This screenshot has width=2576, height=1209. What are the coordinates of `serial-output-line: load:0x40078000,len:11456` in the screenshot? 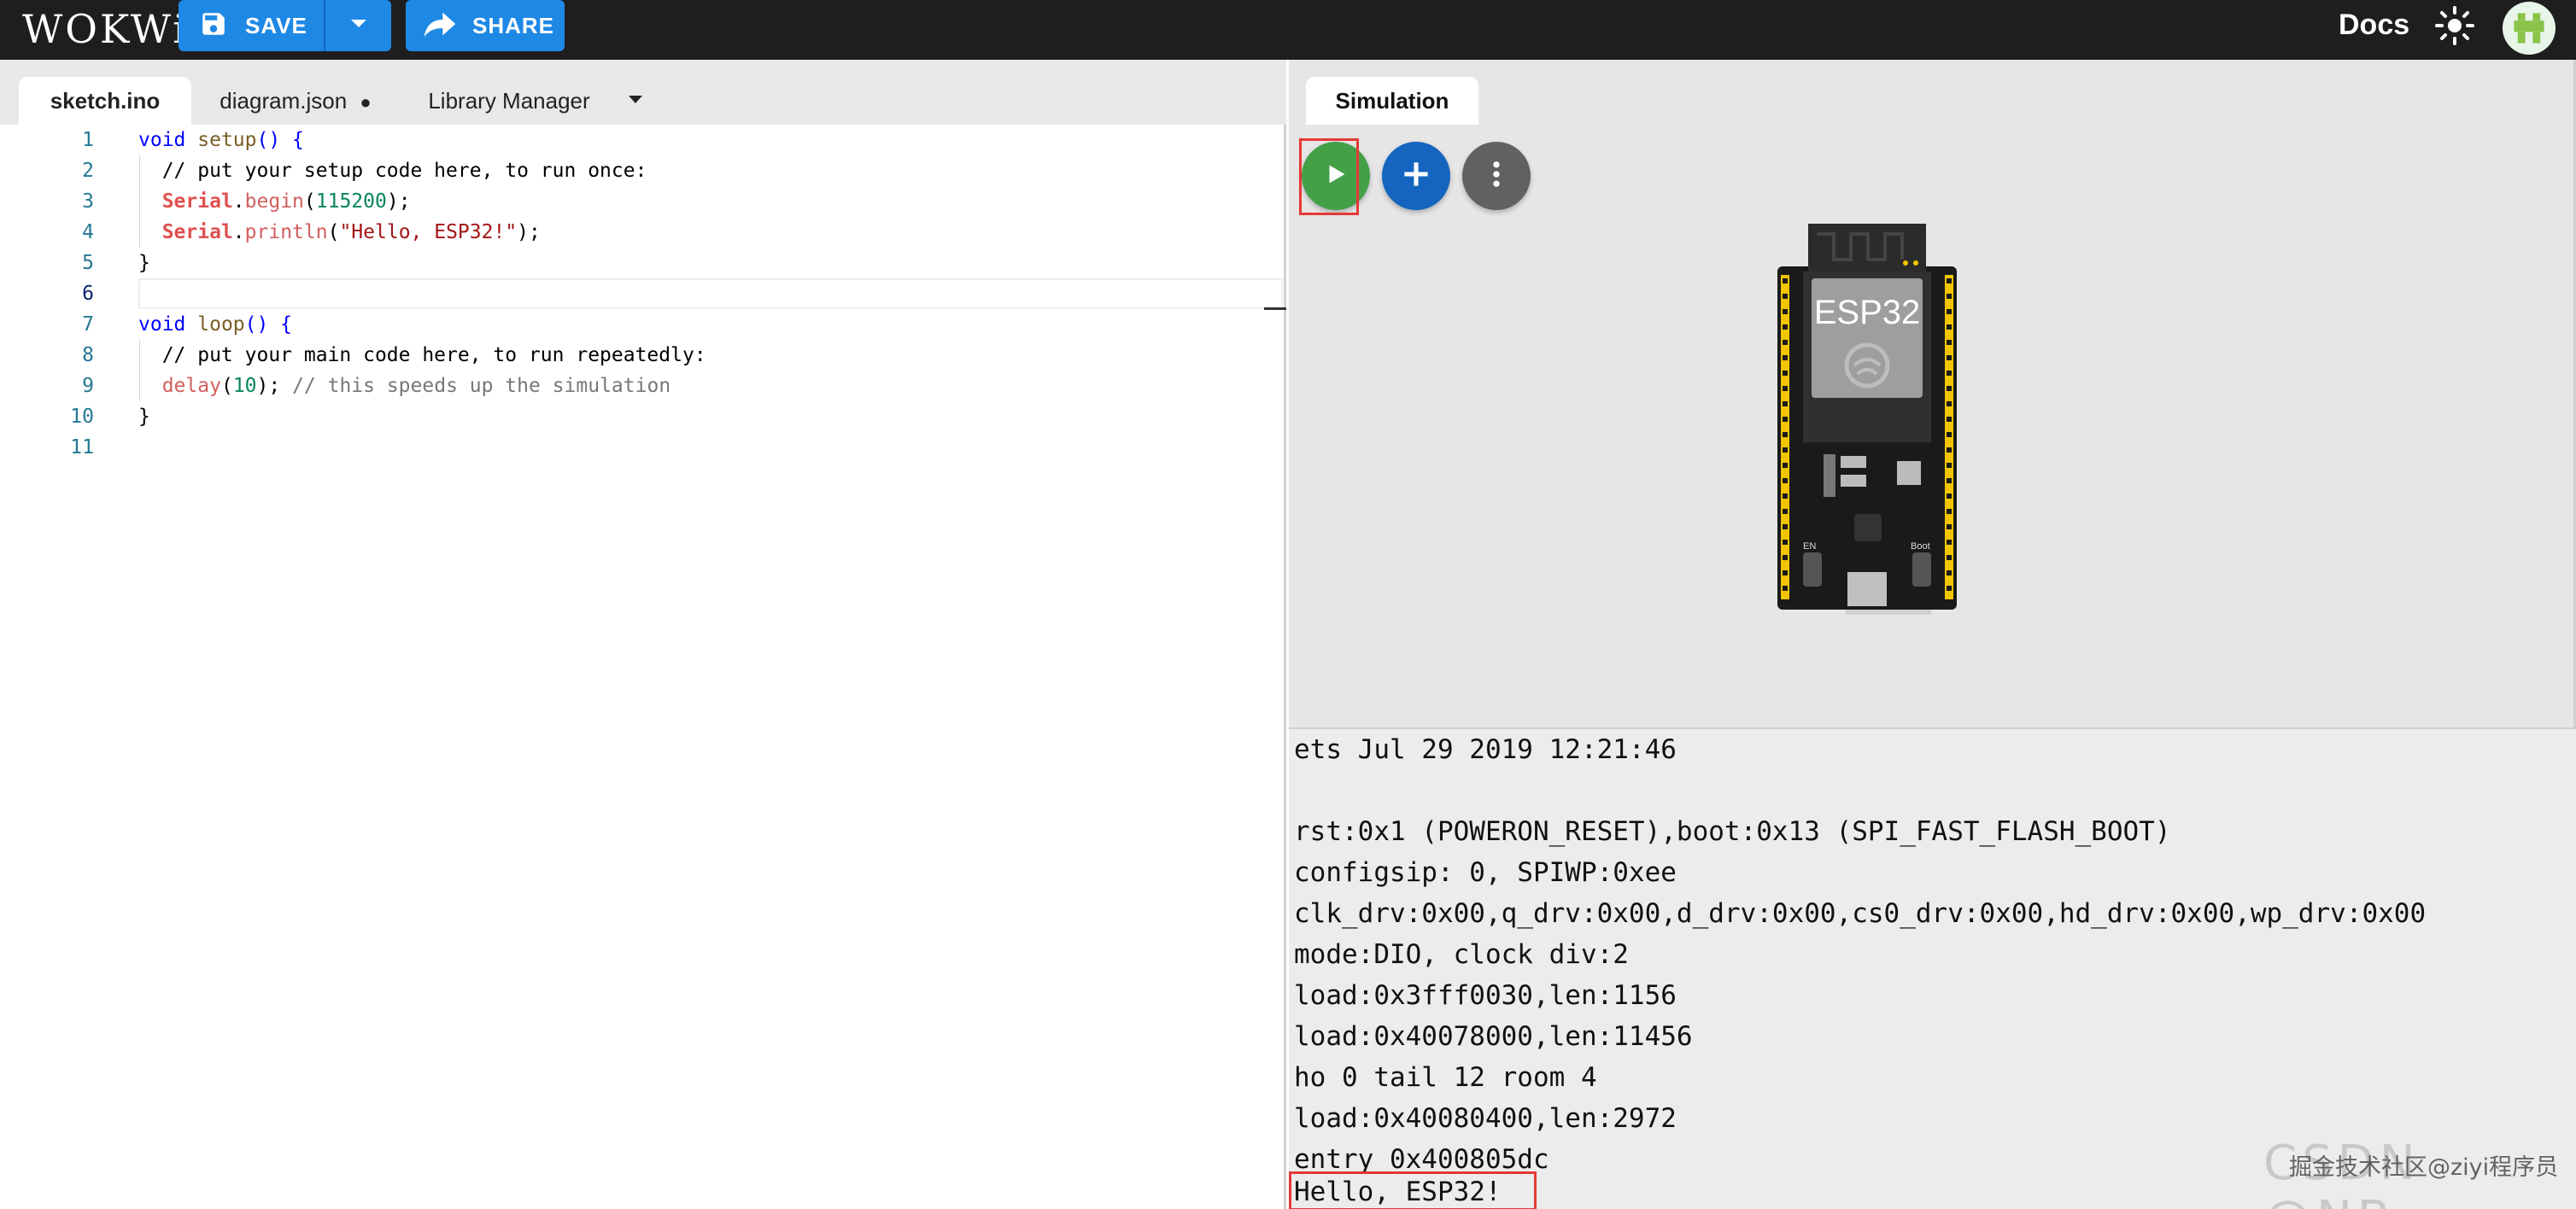 It's located at (1493, 1036).